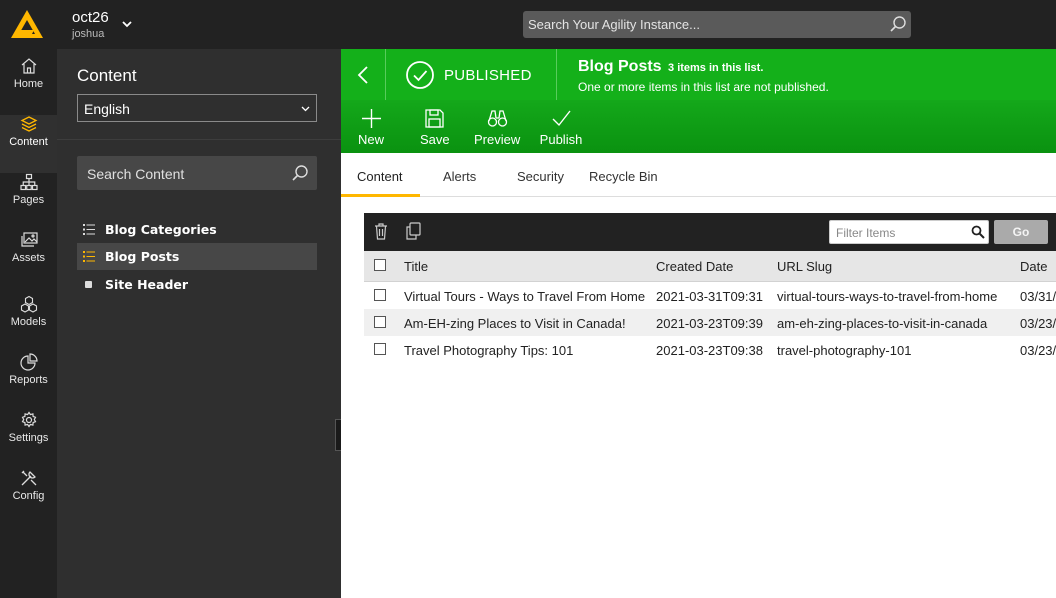  What do you see at coordinates (28, 66) in the screenshot?
I see `home-icon` at bounding box center [28, 66].